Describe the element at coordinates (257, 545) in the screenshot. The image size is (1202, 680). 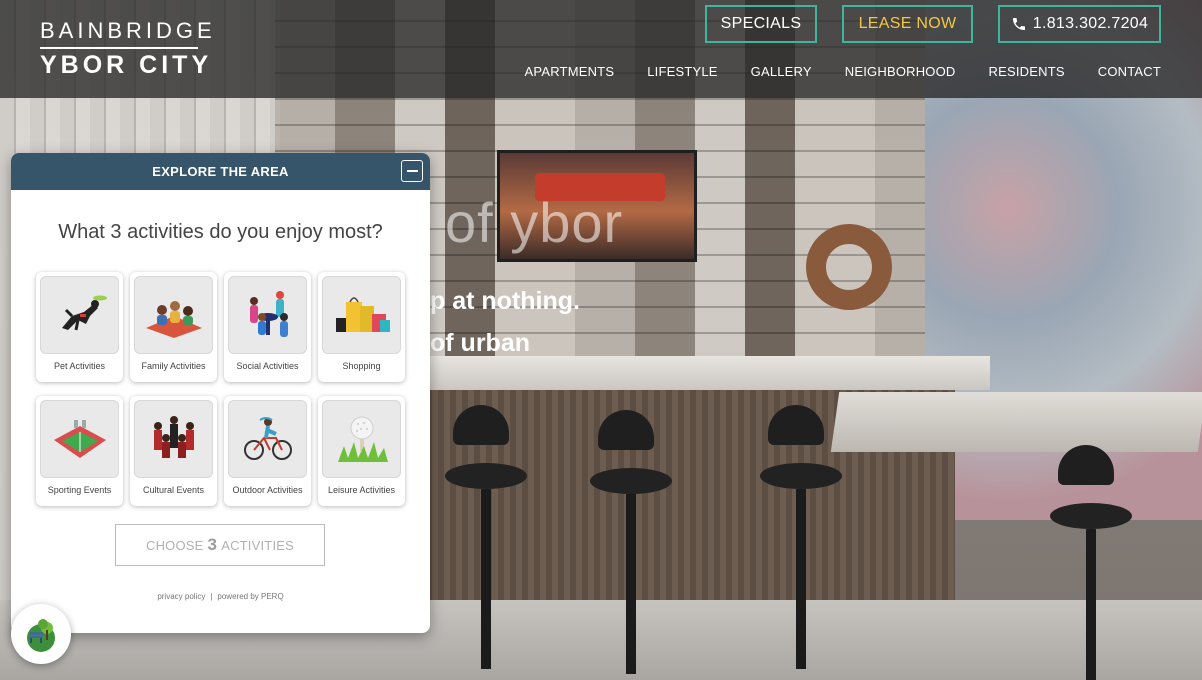
I see `choose-suffix: ACTIVITIES` at that location.